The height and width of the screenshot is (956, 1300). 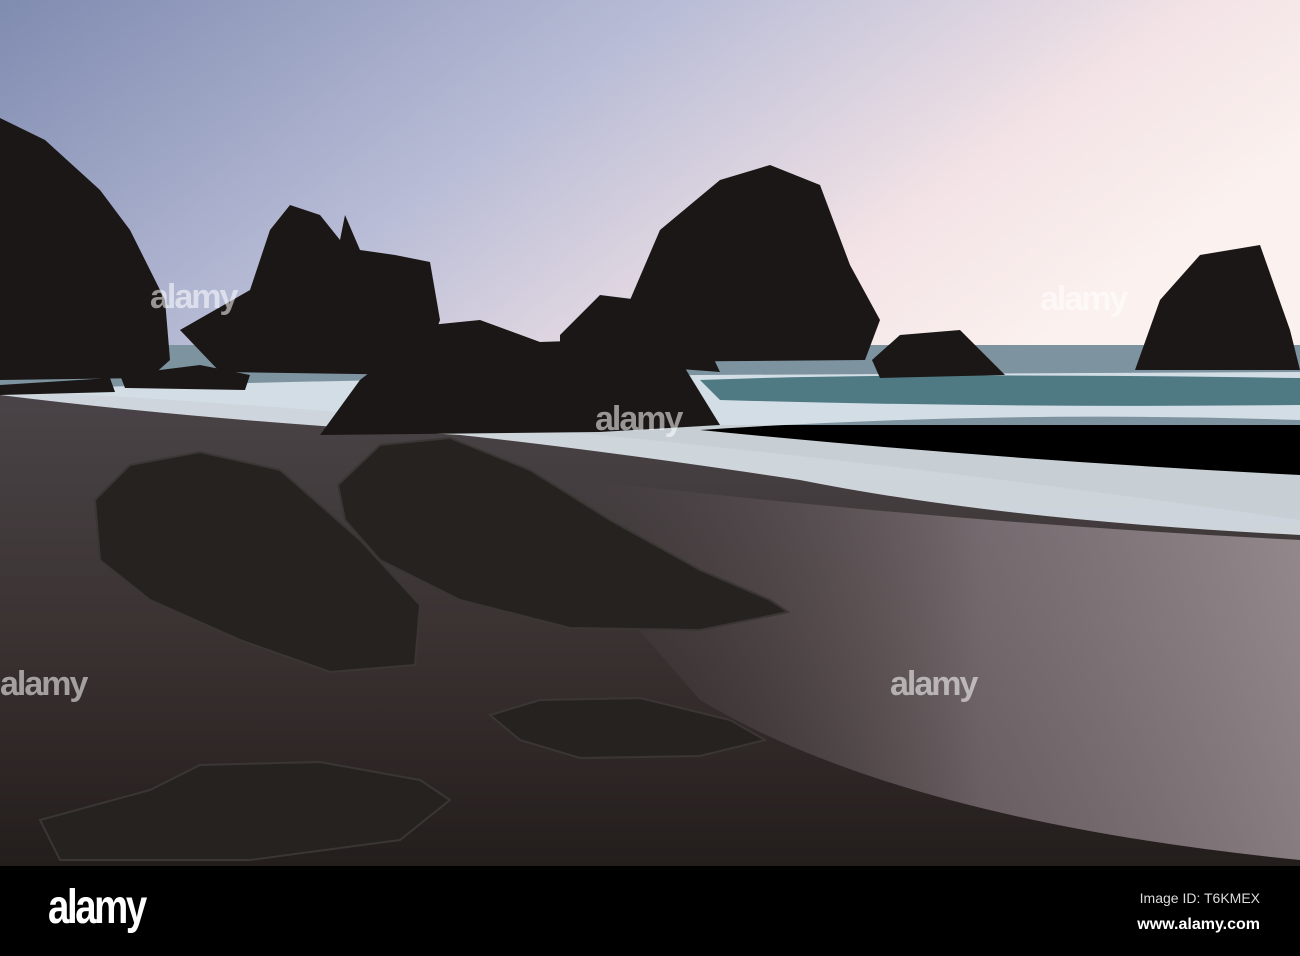 I want to click on image-id: Image ID: T6KMEX, so click(x=1199, y=898).